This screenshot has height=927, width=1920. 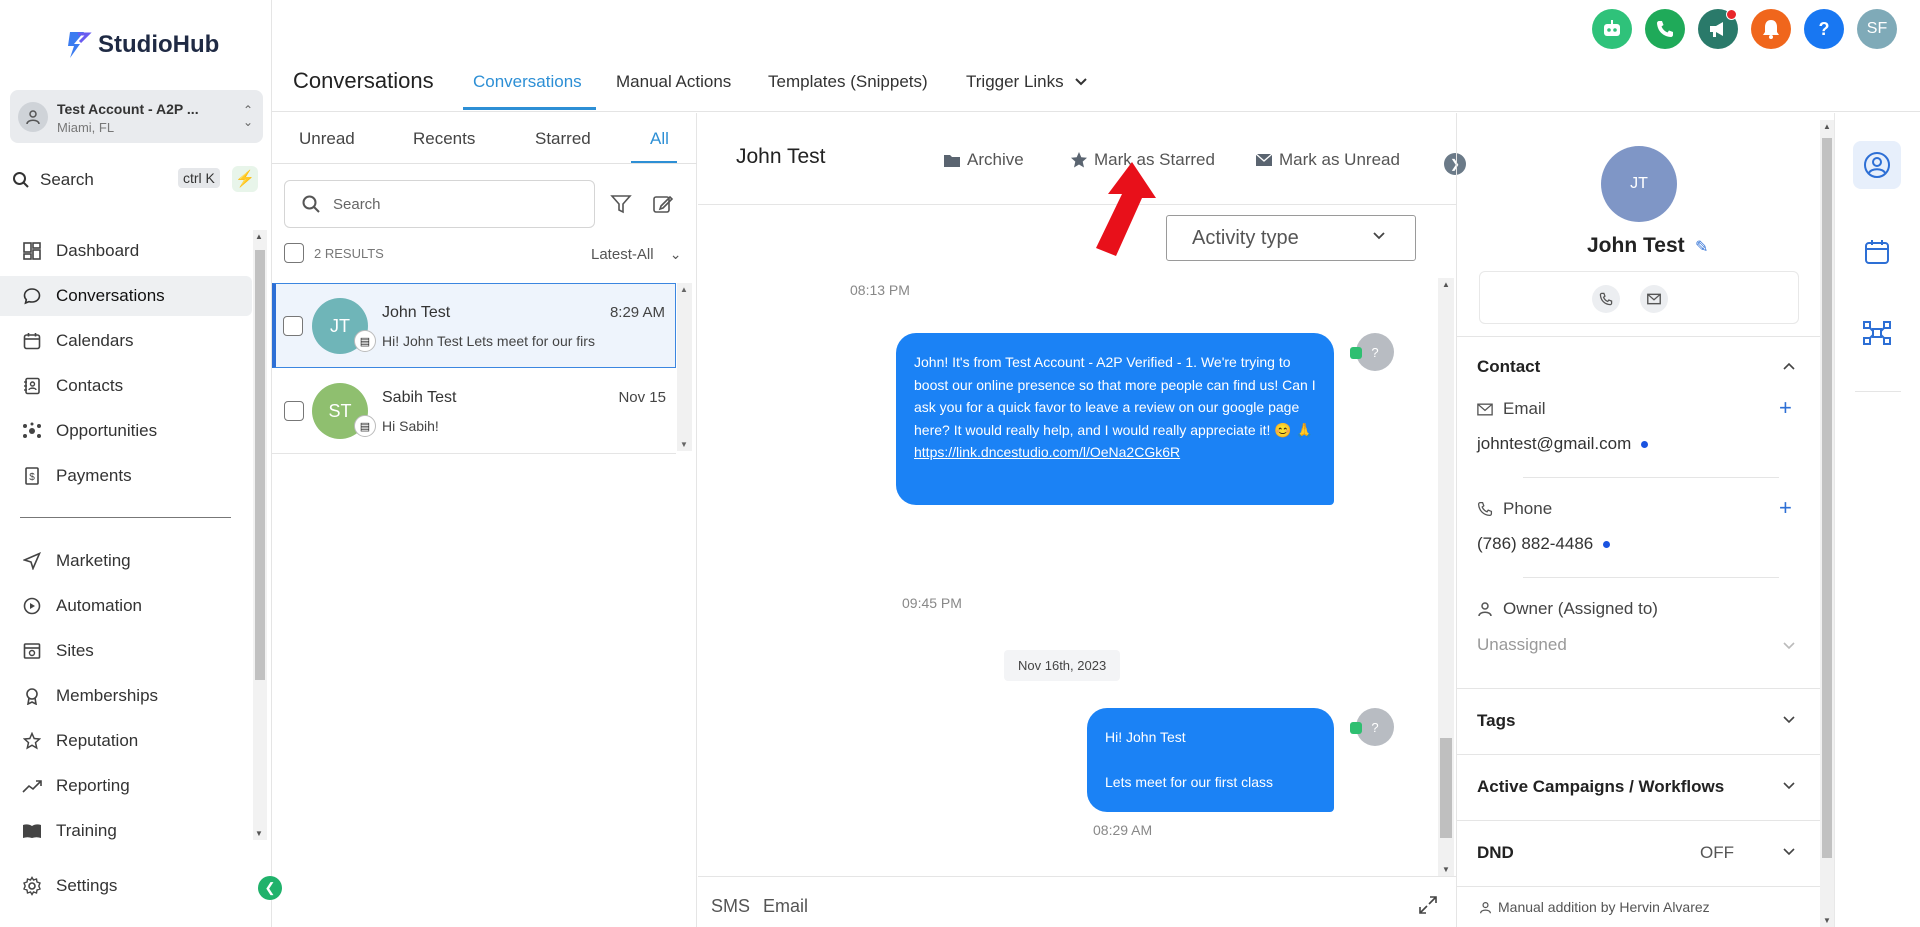 I want to click on archive-button: Archive, so click(x=983, y=160).